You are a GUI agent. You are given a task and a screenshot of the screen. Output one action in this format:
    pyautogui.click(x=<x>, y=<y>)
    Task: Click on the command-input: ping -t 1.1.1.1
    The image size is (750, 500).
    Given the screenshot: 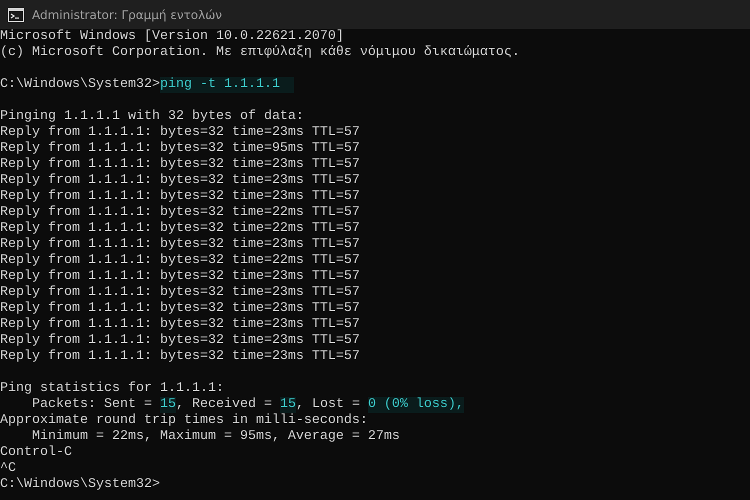 What is the action you would take?
    pyautogui.click(x=227, y=85)
    